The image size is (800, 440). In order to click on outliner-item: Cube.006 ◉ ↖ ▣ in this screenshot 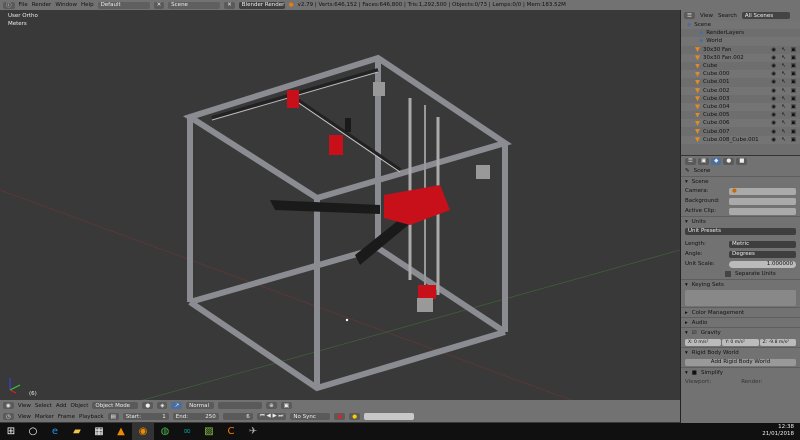, I will do `click(740, 123)`.